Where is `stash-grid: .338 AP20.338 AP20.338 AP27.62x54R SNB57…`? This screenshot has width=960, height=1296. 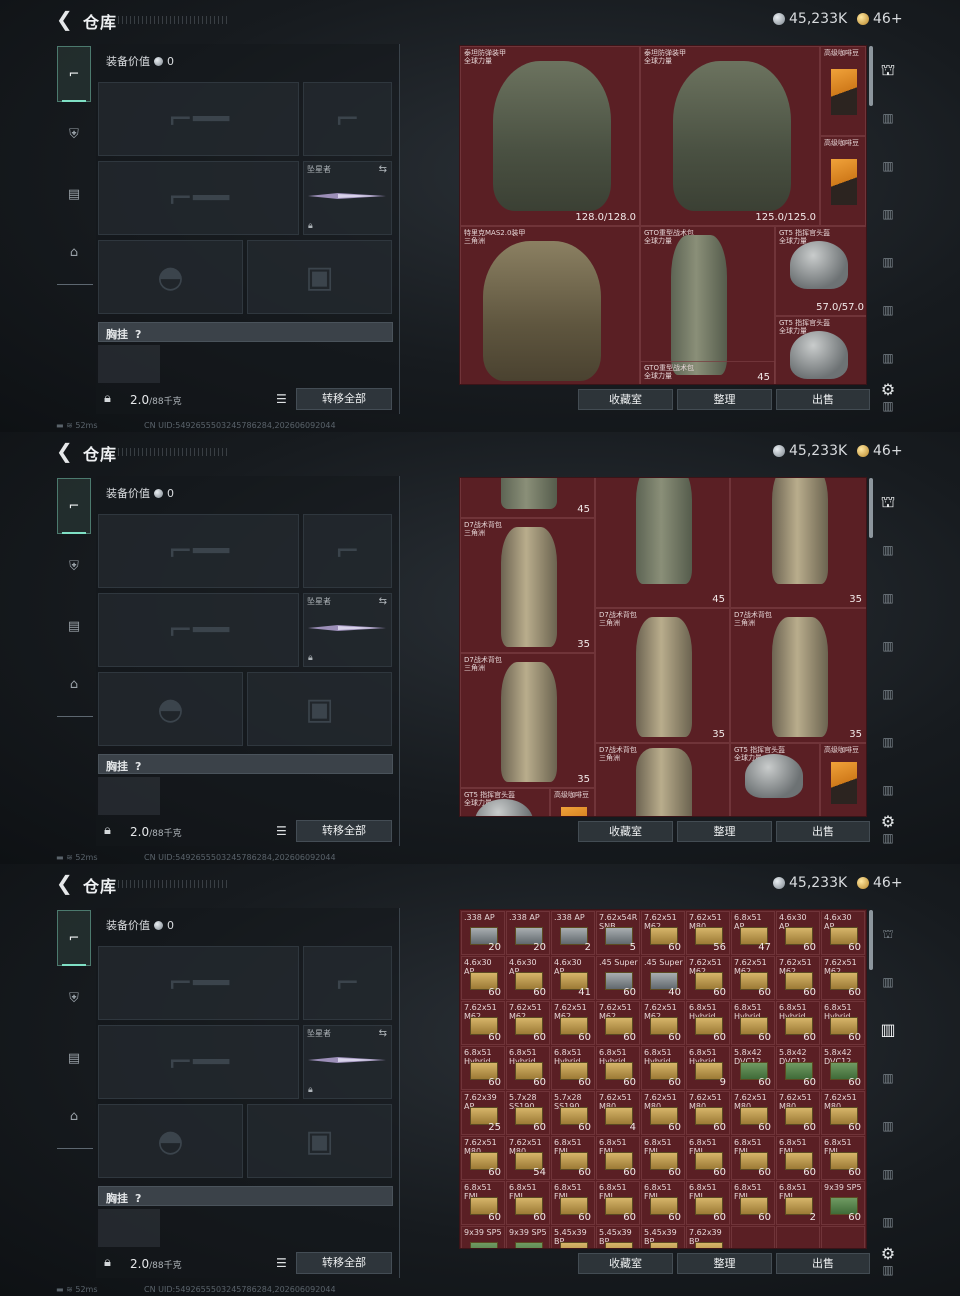
stash-grid: .338 AP20.338 AP20.338 AP27.62x54R SNB57… is located at coordinates (663, 1079).